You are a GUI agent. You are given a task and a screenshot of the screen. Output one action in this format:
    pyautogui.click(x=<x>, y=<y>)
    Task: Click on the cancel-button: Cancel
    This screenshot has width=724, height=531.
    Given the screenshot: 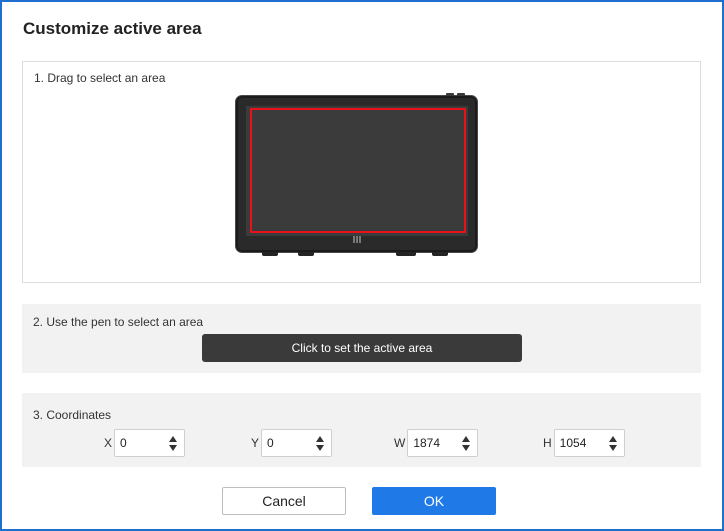 What is the action you would take?
    pyautogui.click(x=284, y=501)
    